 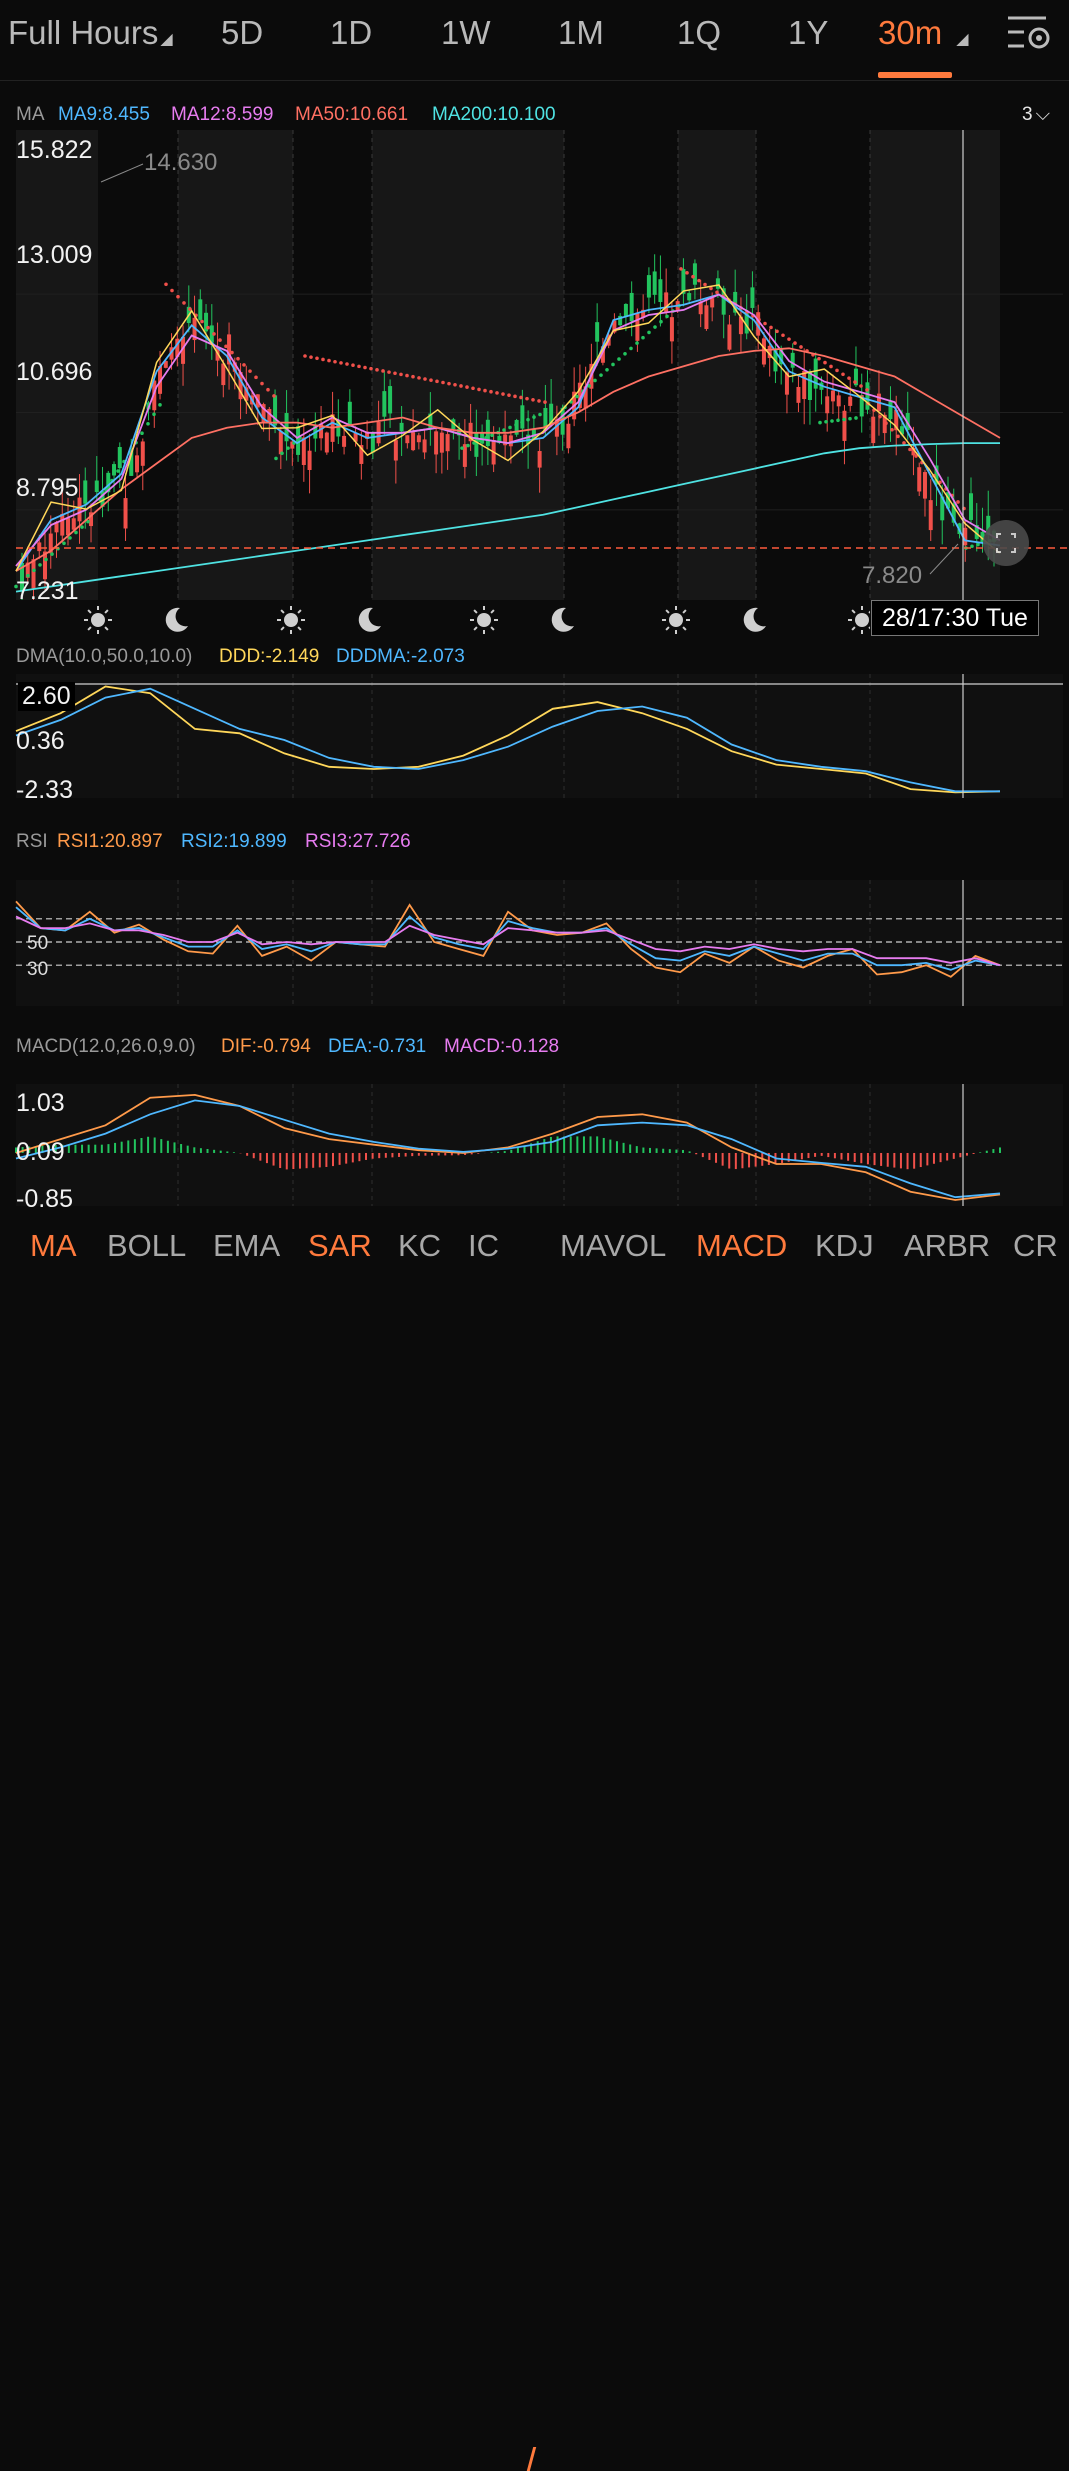 What do you see at coordinates (351, 33) in the screenshot?
I see `tab-1d: 1D` at bounding box center [351, 33].